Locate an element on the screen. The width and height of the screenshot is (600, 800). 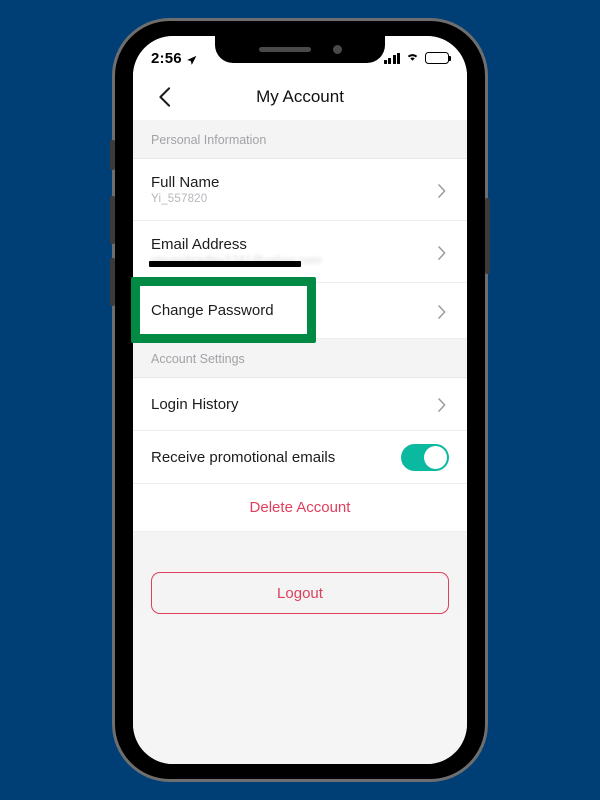
row-promotional-emails: Receive promotional emails is located at coordinates (300, 457).